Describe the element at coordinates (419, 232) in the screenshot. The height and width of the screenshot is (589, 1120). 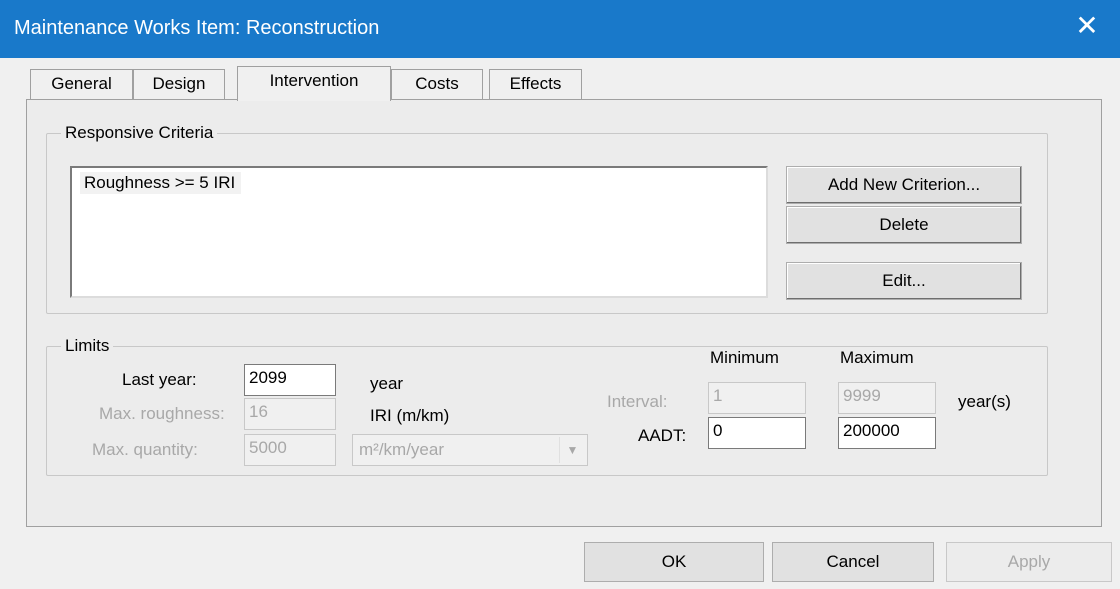
I see `criteria-listbox: Roughness >= 5 IRI` at that location.